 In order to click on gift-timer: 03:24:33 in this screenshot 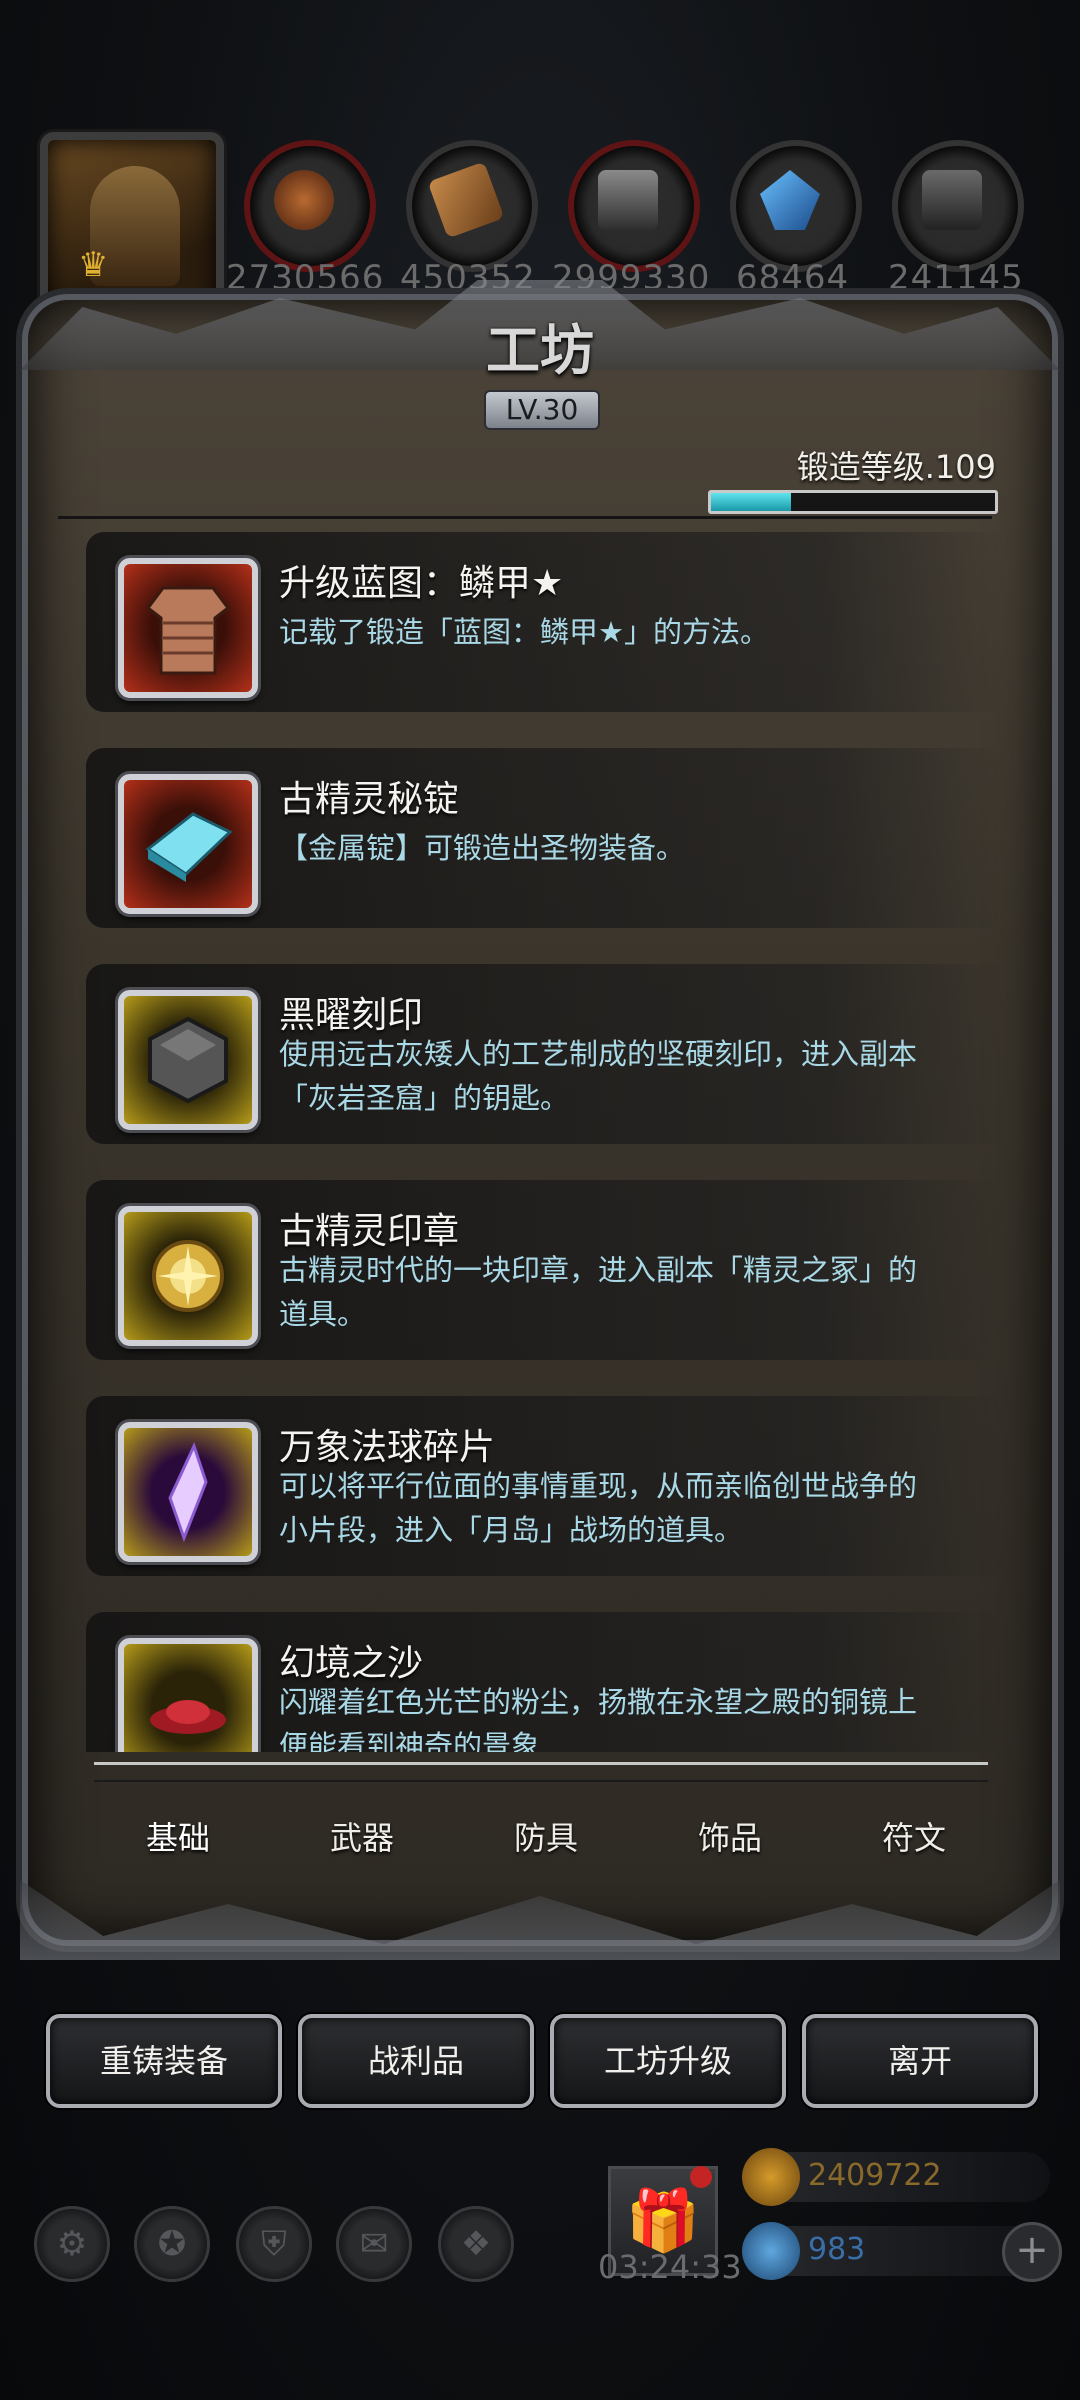, I will do `click(670, 2267)`.